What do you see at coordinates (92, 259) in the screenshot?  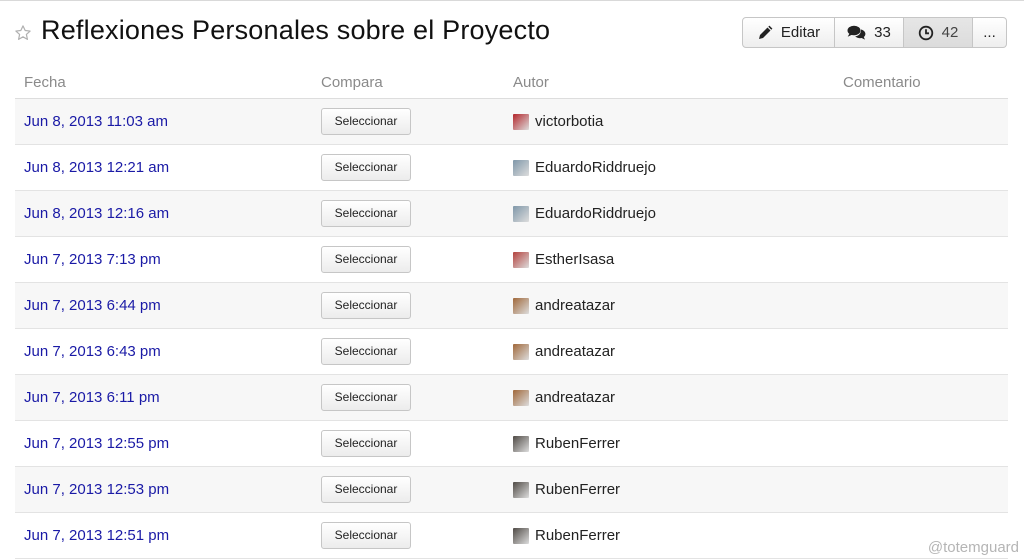 I see `revision-date-link: Jun 7, 2013 7:13 pm` at bounding box center [92, 259].